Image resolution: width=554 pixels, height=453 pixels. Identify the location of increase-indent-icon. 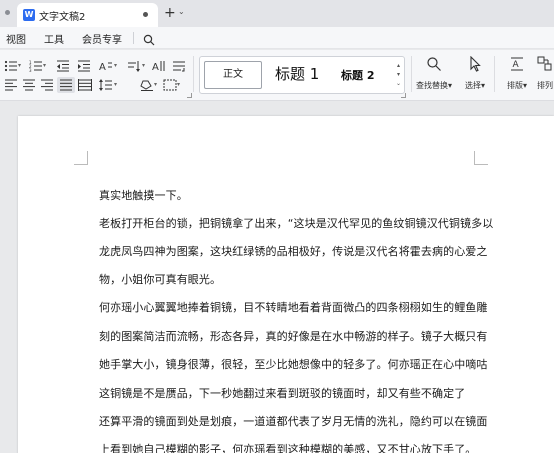
(84, 66).